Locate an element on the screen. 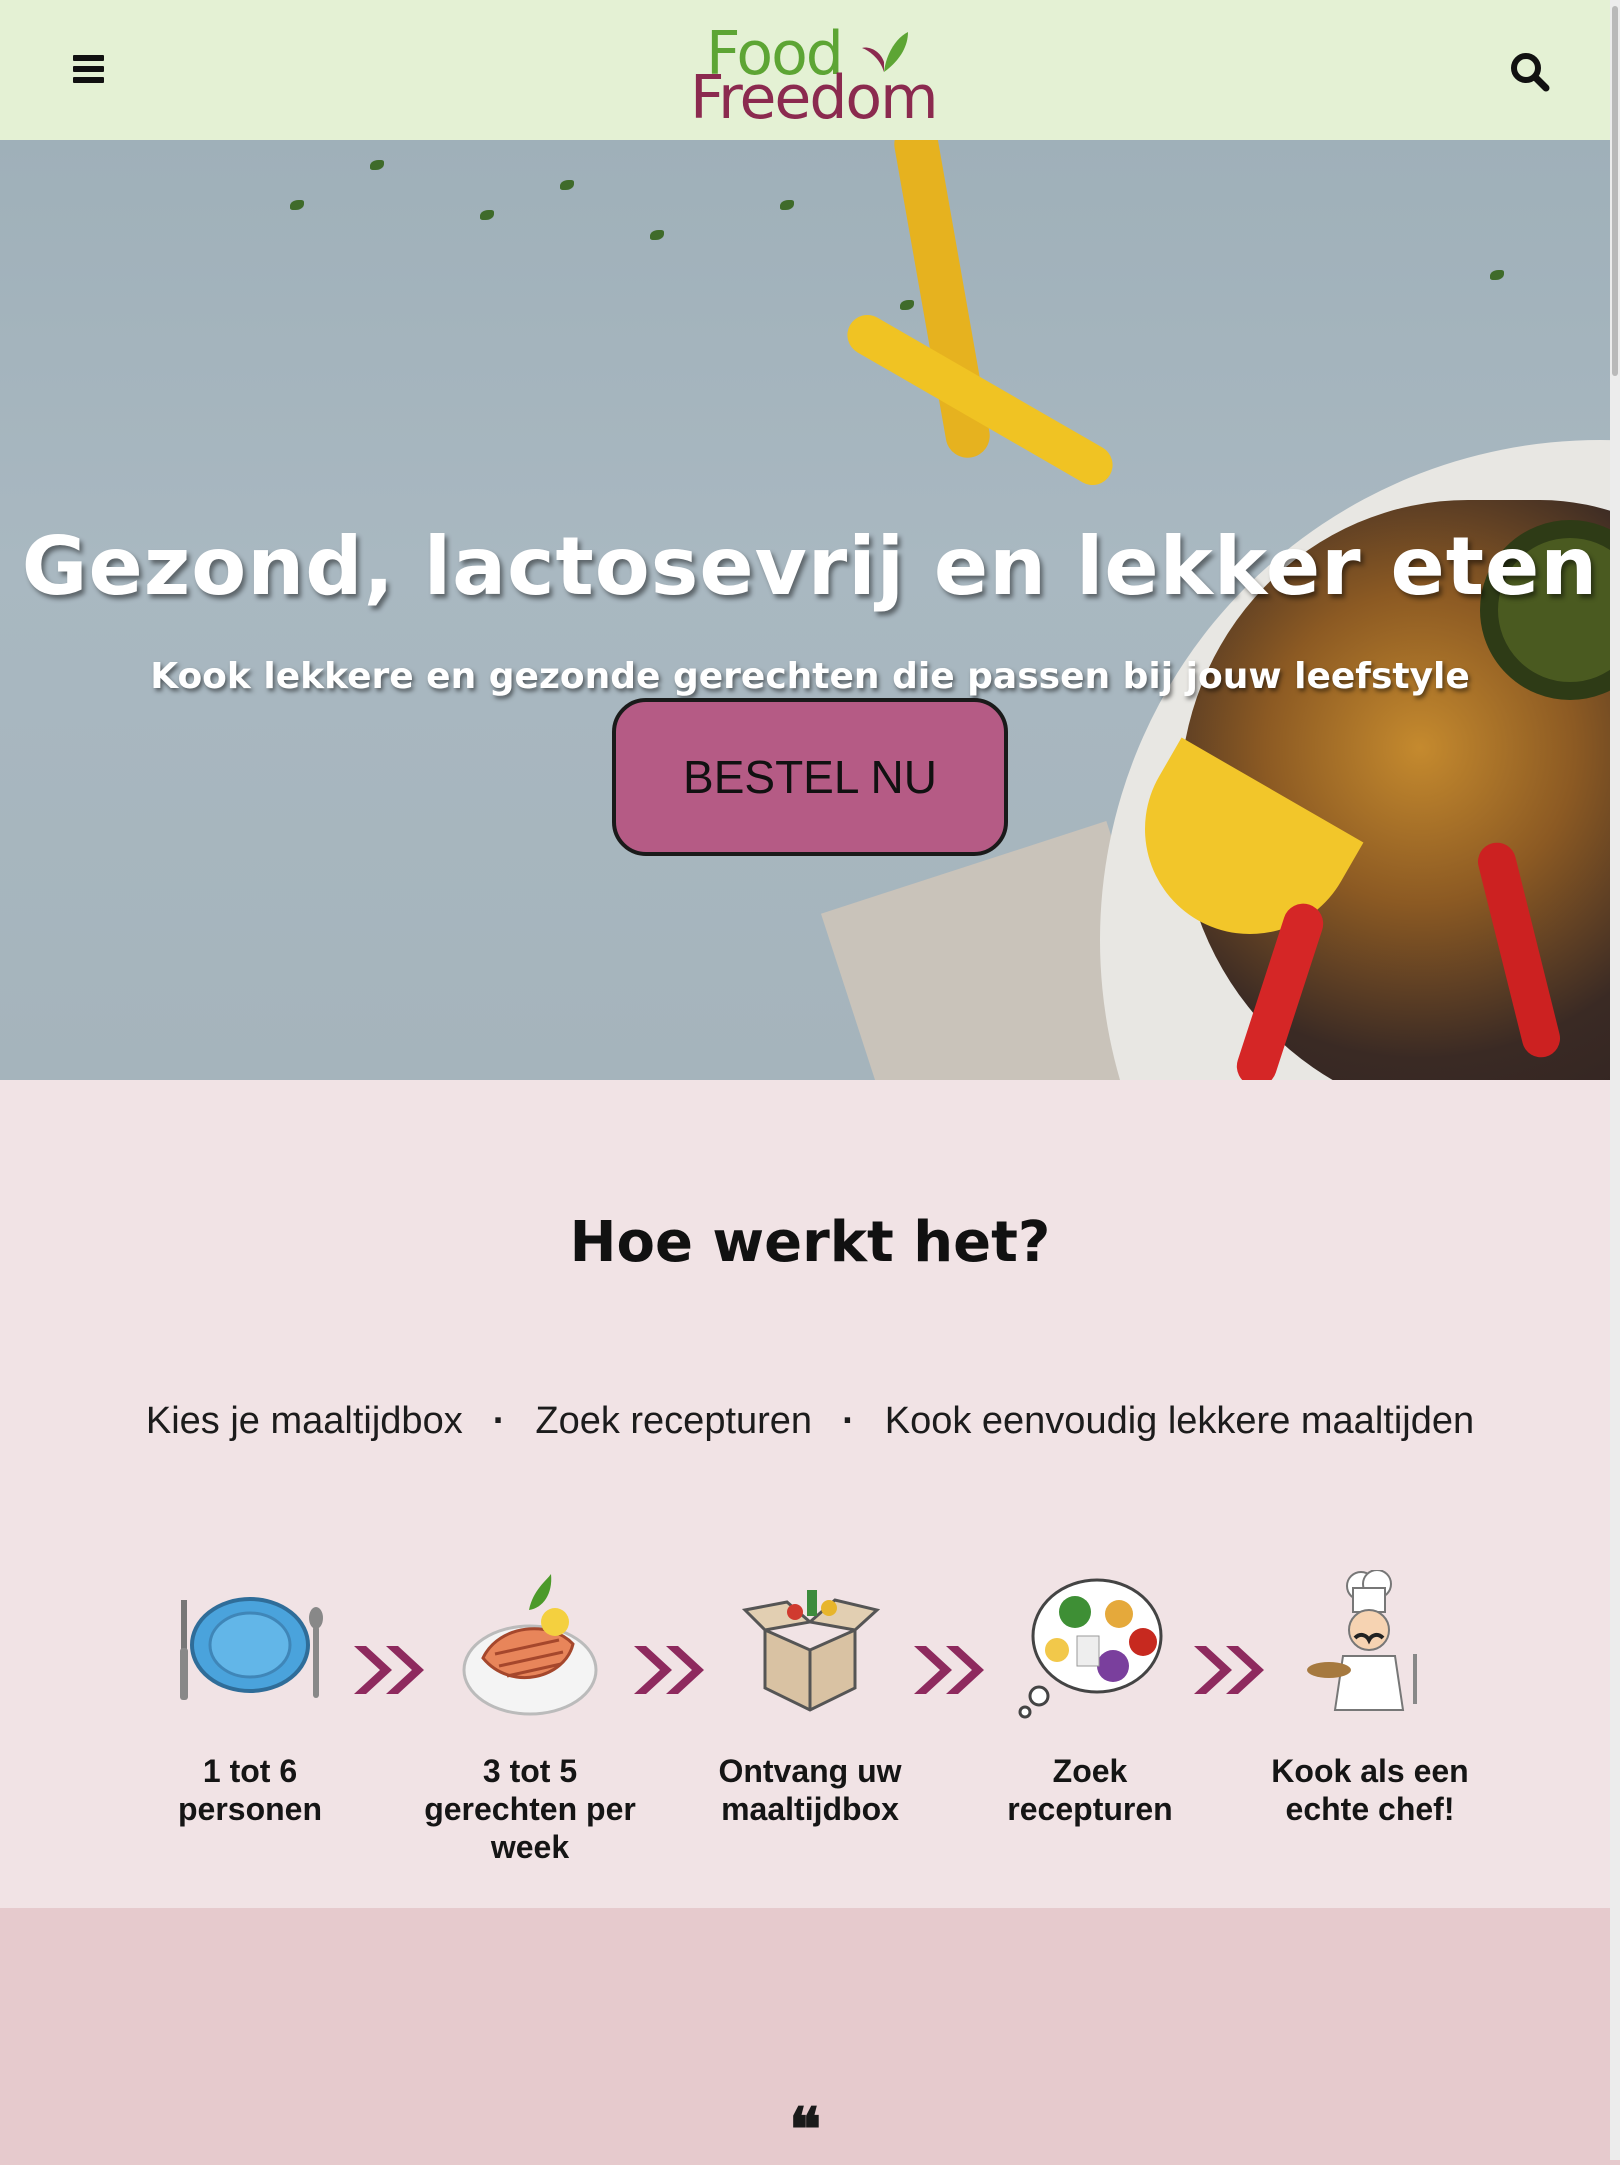  logo: Food Freedom is located at coordinates (815, 76).